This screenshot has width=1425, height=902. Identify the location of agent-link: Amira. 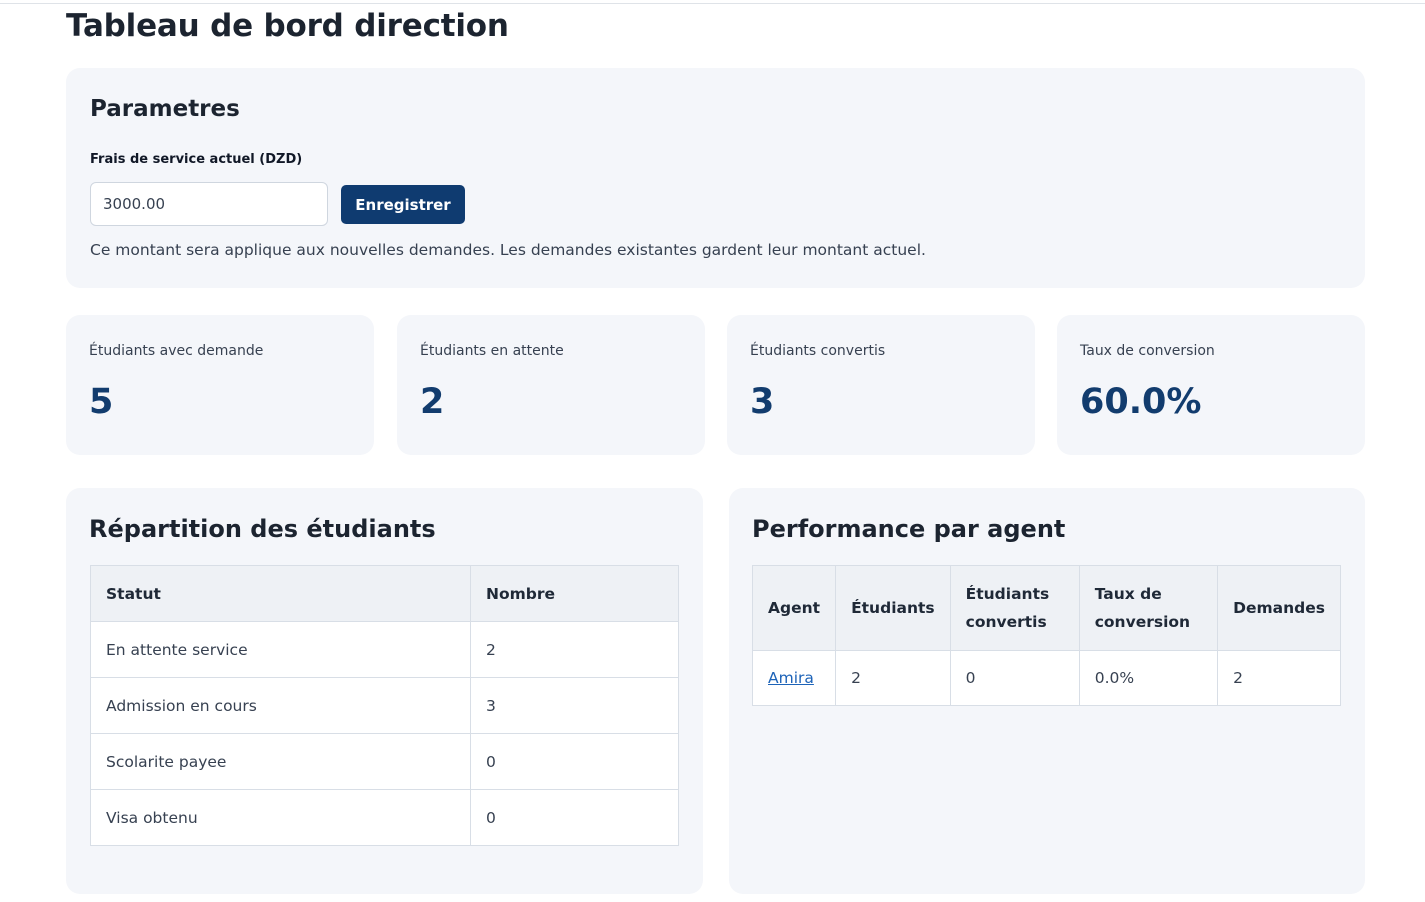
(791, 678).